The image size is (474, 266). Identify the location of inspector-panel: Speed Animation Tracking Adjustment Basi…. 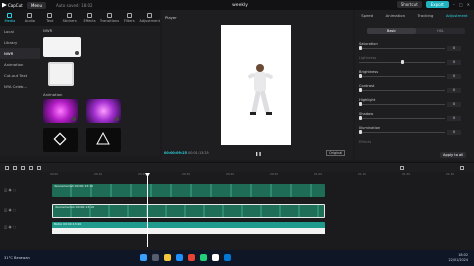
(414, 85).